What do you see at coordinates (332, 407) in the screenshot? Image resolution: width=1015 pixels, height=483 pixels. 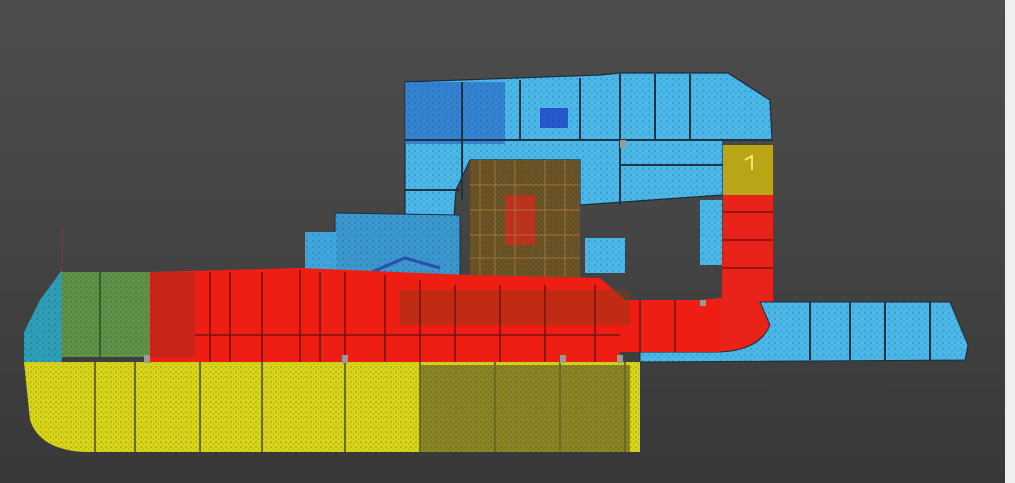 I see `lower-wing-zone` at bounding box center [332, 407].